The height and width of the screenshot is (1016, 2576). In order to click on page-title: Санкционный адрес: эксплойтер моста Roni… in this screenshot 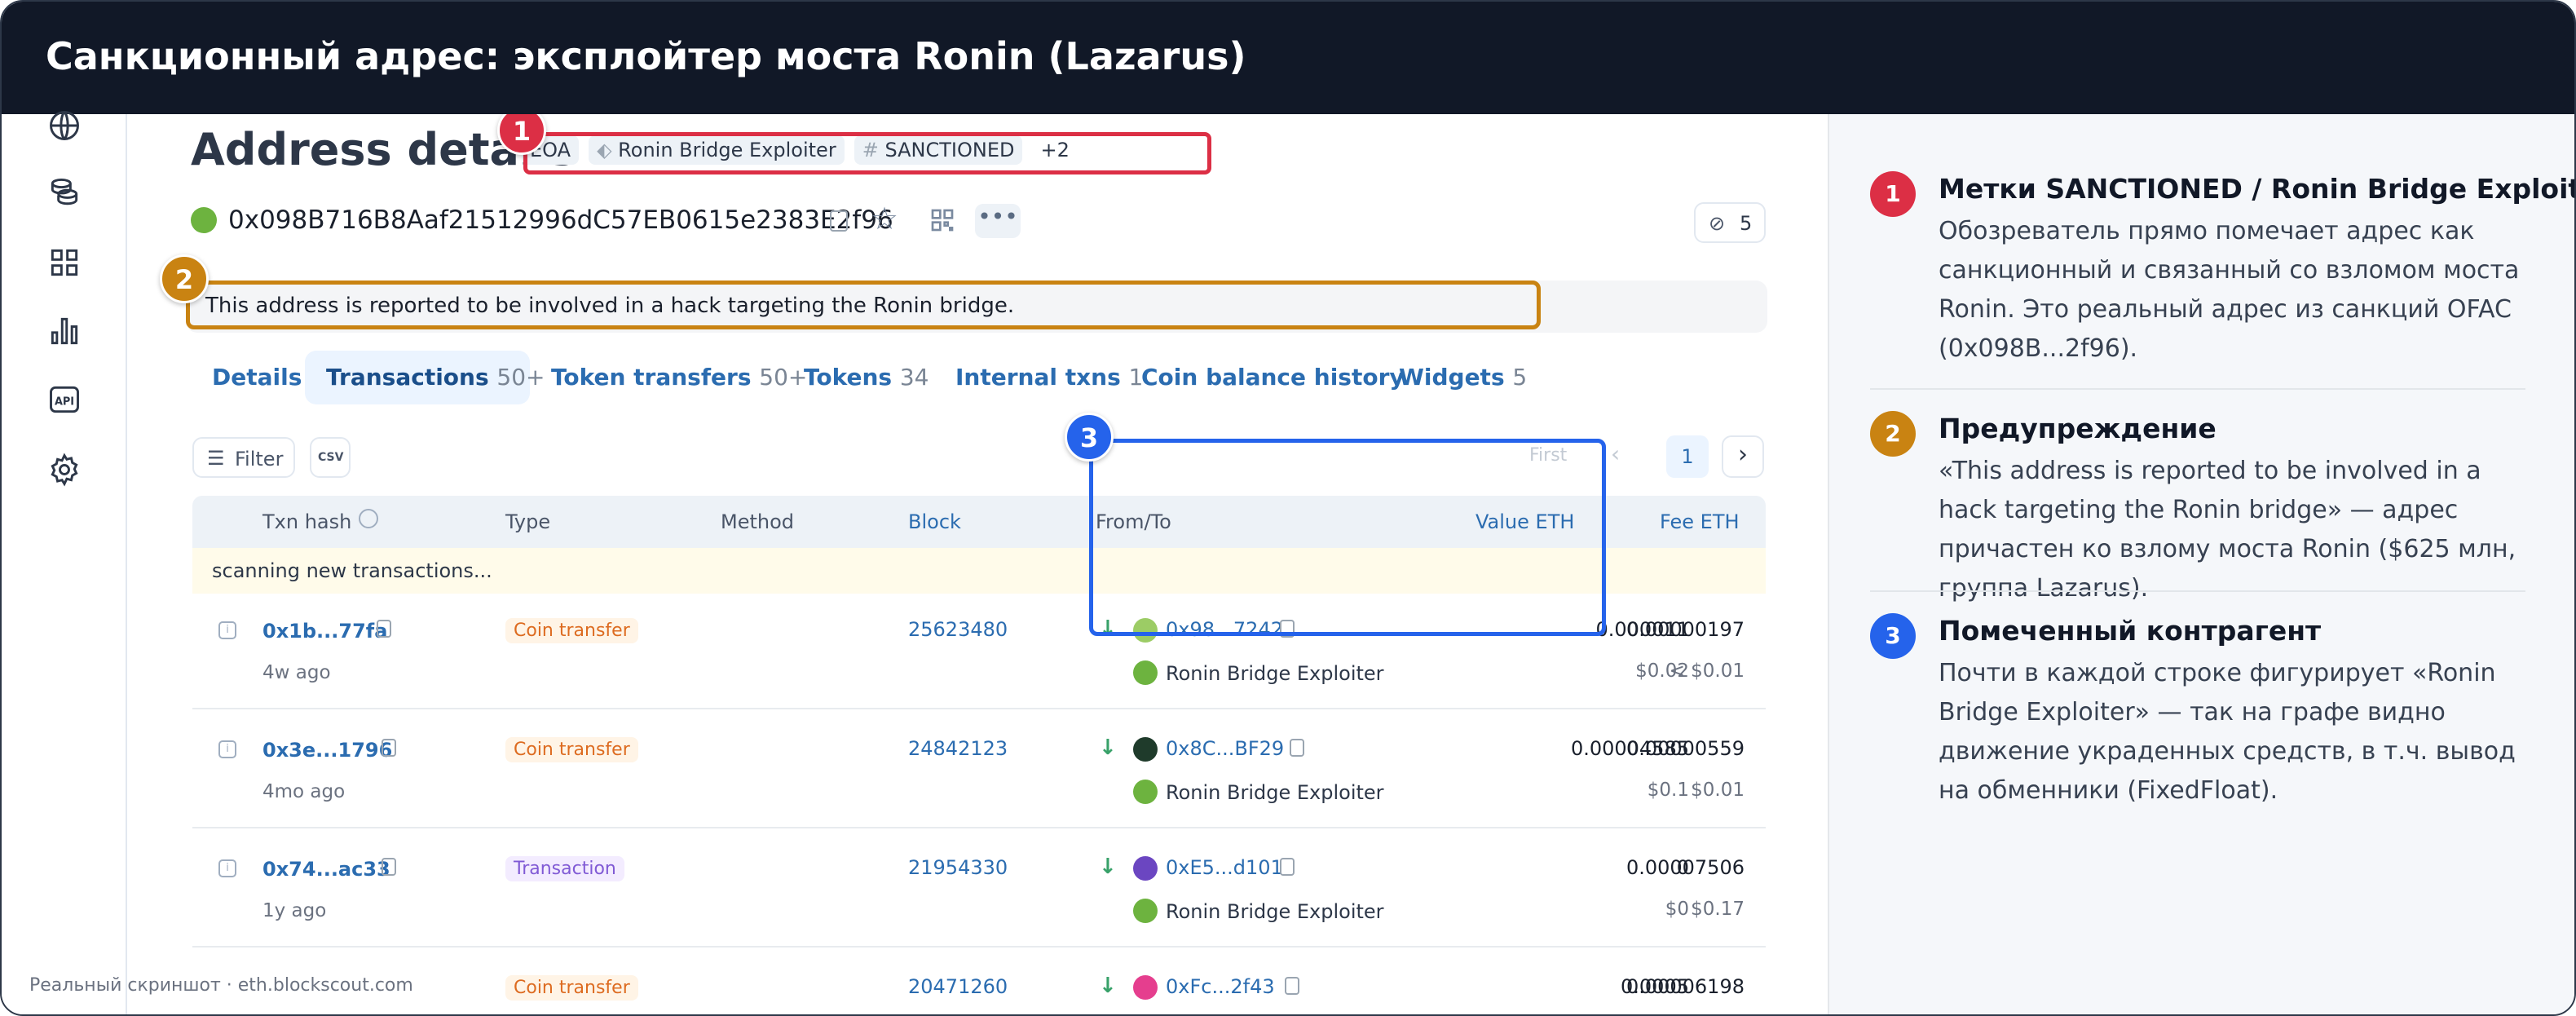, I will do `click(646, 56)`.